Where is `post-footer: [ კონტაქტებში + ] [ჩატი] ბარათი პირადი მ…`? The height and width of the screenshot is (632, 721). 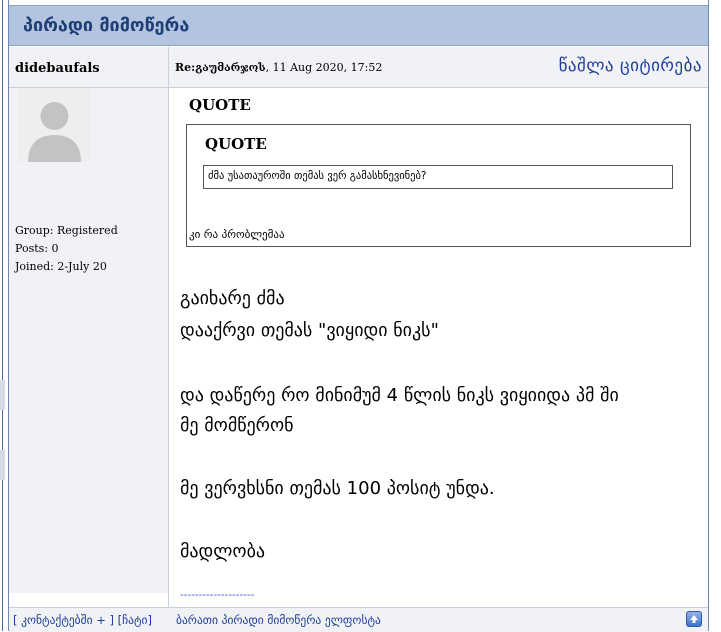
post-footer: [ კონტაქტებში + ] [ჩატი] ბარათი პირადი მ… is located at coordinates (358, 619).